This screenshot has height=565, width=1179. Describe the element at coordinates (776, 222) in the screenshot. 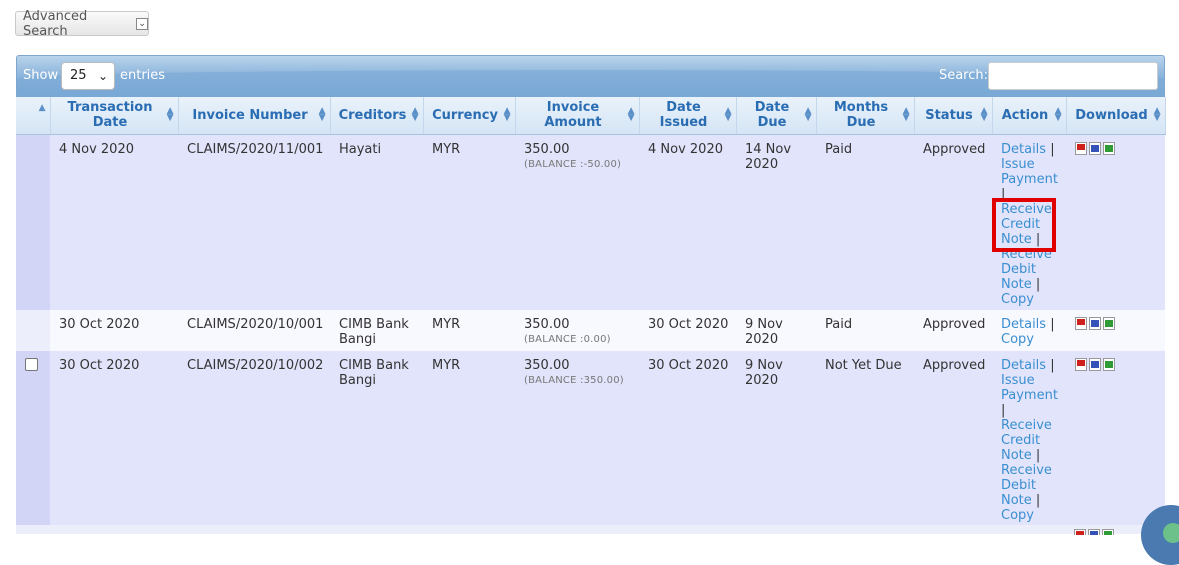

I see `date-due: 14 Nov 2020` at that location.